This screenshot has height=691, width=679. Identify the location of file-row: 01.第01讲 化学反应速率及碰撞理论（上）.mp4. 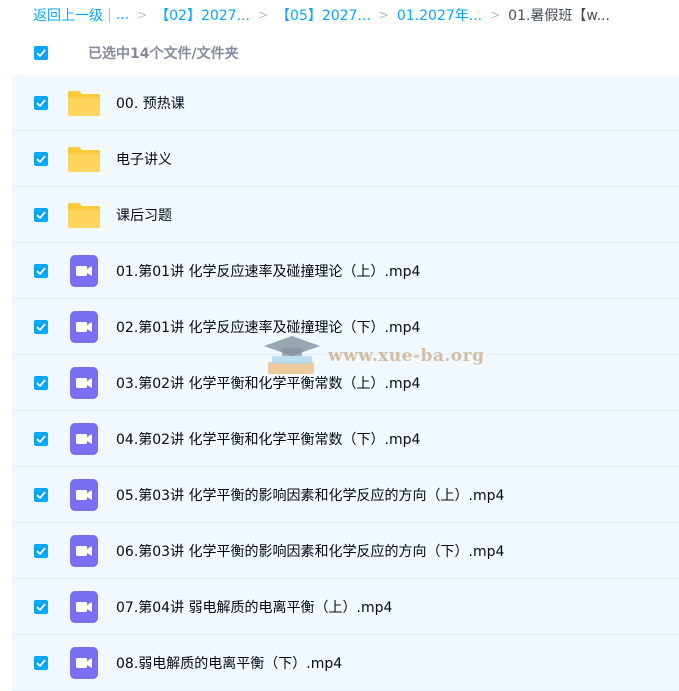
(345, 271).